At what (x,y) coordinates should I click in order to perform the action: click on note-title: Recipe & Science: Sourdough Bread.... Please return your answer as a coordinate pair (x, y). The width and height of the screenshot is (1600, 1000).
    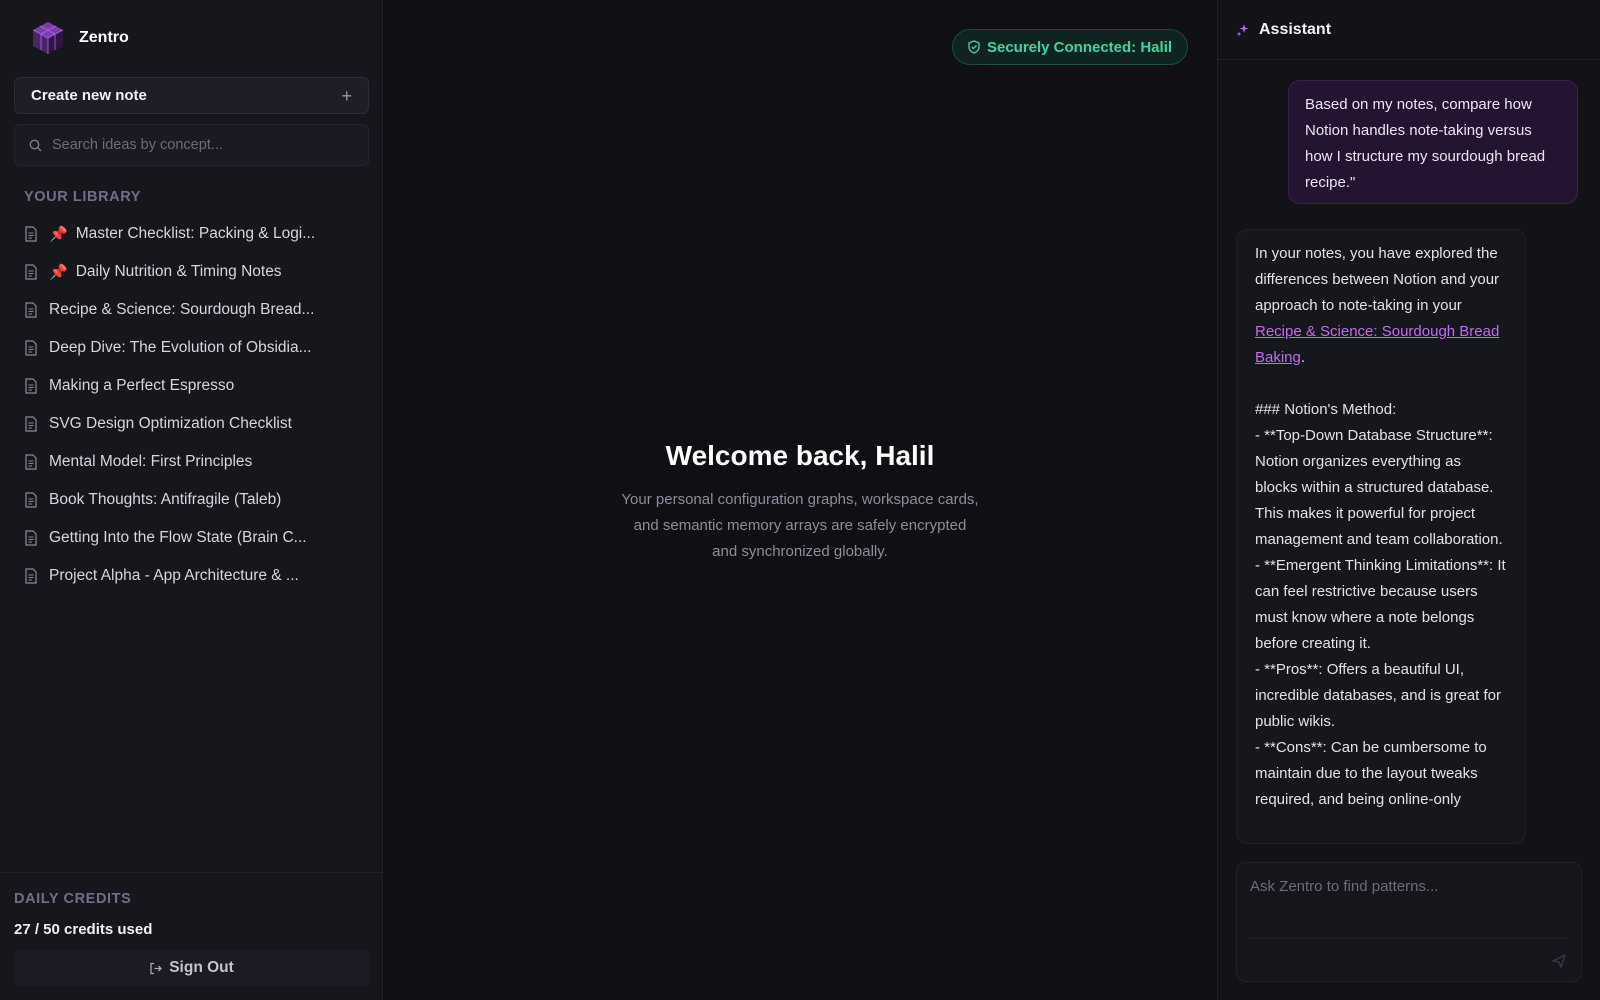
    Looking at the image, I should click on (182, 309).